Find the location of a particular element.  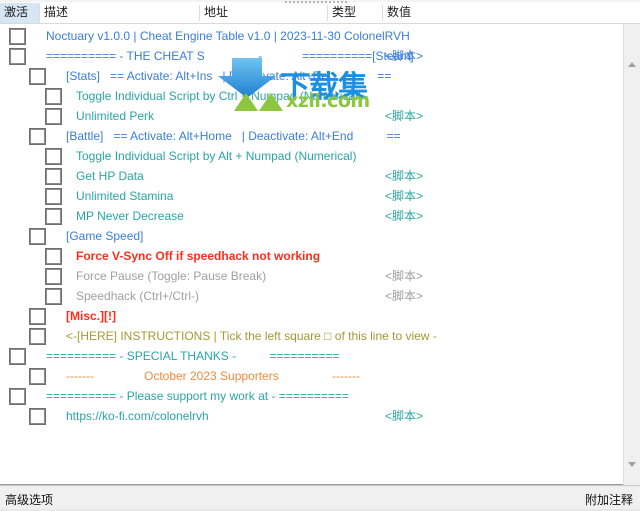

scrollbar-track is located at coordinates (632, 264).